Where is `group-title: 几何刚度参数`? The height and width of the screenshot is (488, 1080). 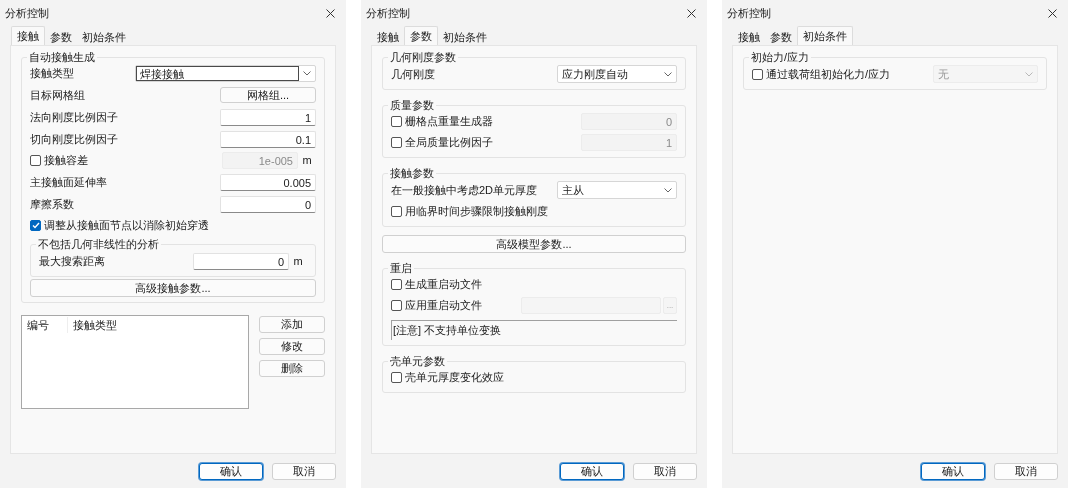 group-title: 几何刚度参数 is located at coordinates (423, 57).